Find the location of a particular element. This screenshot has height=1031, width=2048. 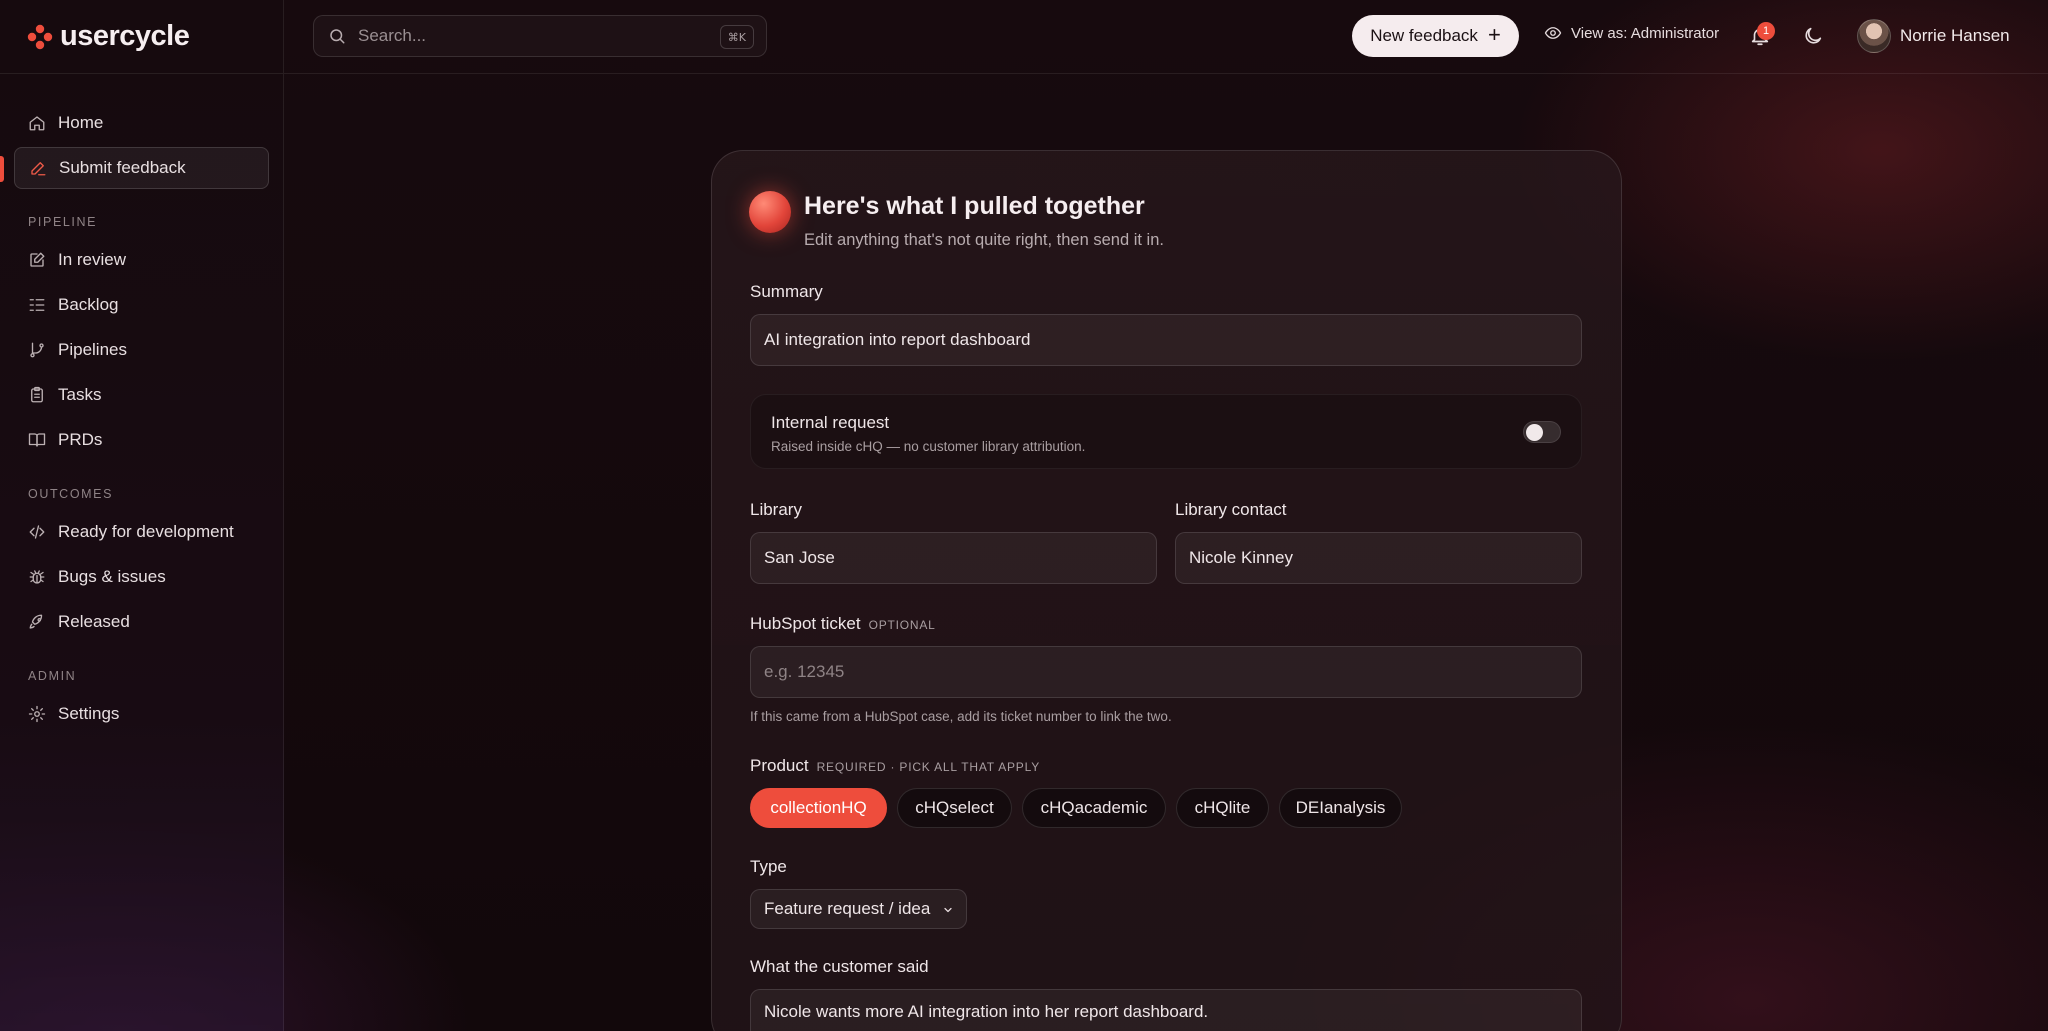

clipboard-icon is located at coordinates (37, 394).